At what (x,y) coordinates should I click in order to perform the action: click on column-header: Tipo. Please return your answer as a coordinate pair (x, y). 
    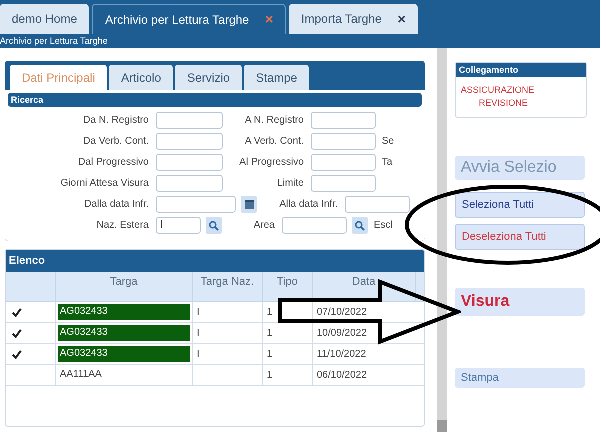
    Looking at the image, I should click on (288, 286).